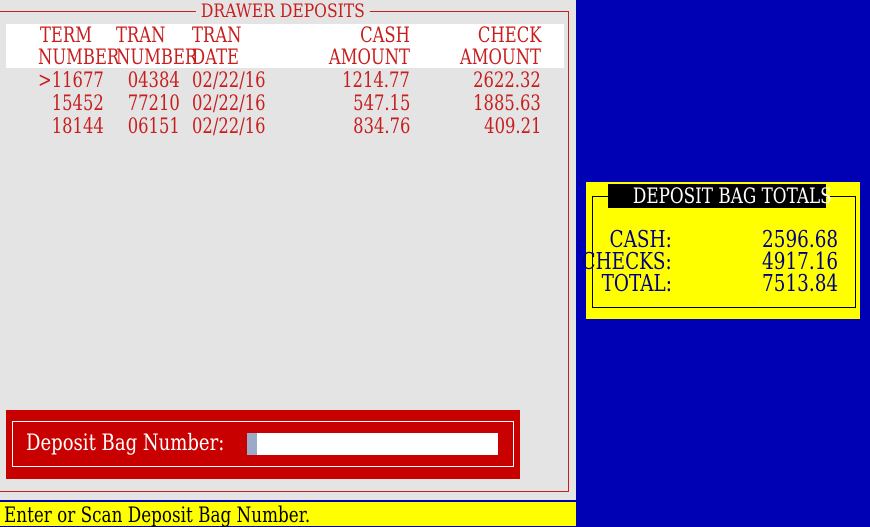 The height and width of the screenshot is (527, 870). What do you see at coordinates (512, 126) in the screenshot?
I see `row-check-amount: 409.21` at bounding box center [512, 126].